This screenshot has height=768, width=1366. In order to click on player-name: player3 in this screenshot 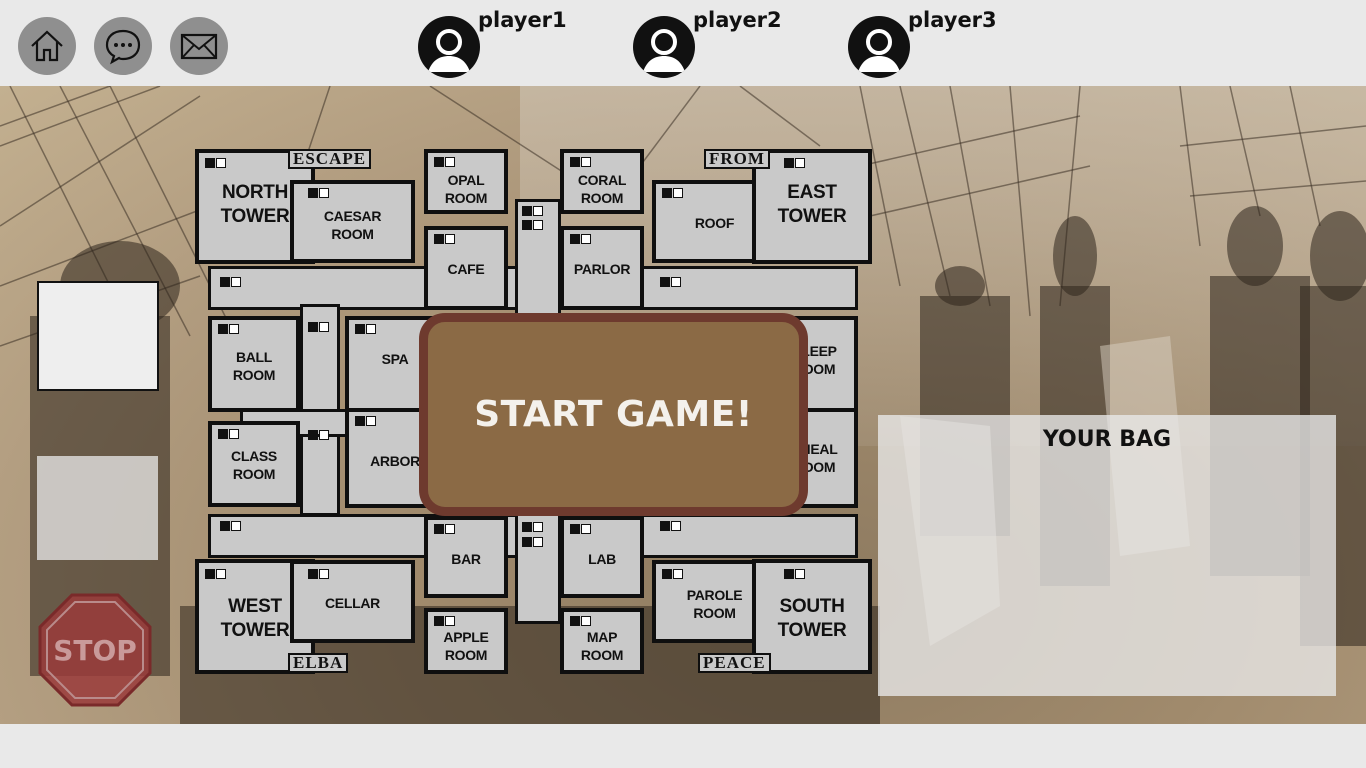, I will do `click(952, 20)`.